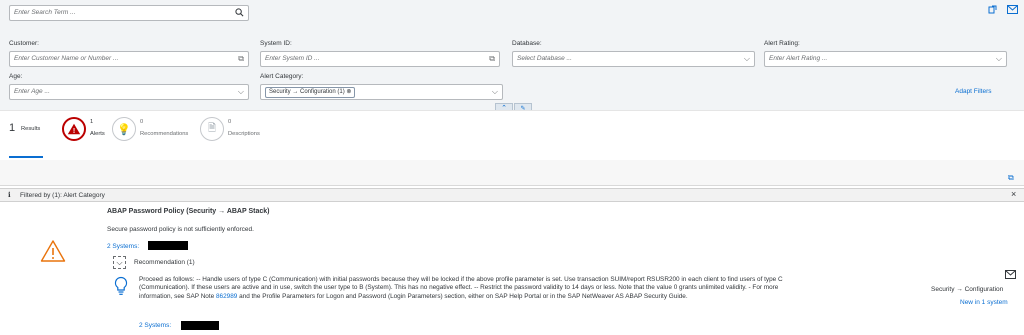 The image size is (1024, 335). What do you see at coordinates (53, 252) in the screenshot?
I see `warning-icon` at bounding box center [53, 252].